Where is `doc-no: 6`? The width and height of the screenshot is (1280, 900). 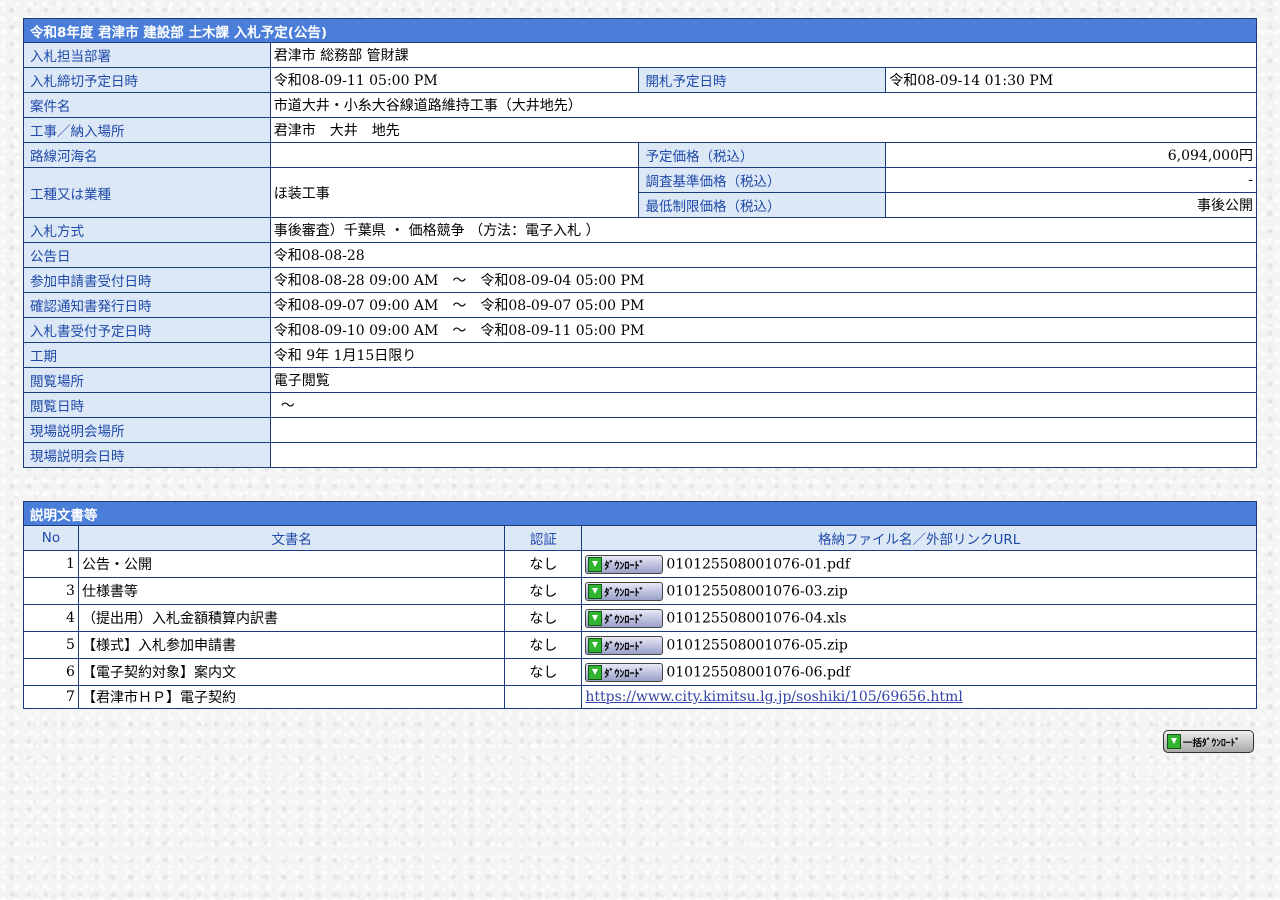
doc-no: 6 is located at coordinates (51, 672).